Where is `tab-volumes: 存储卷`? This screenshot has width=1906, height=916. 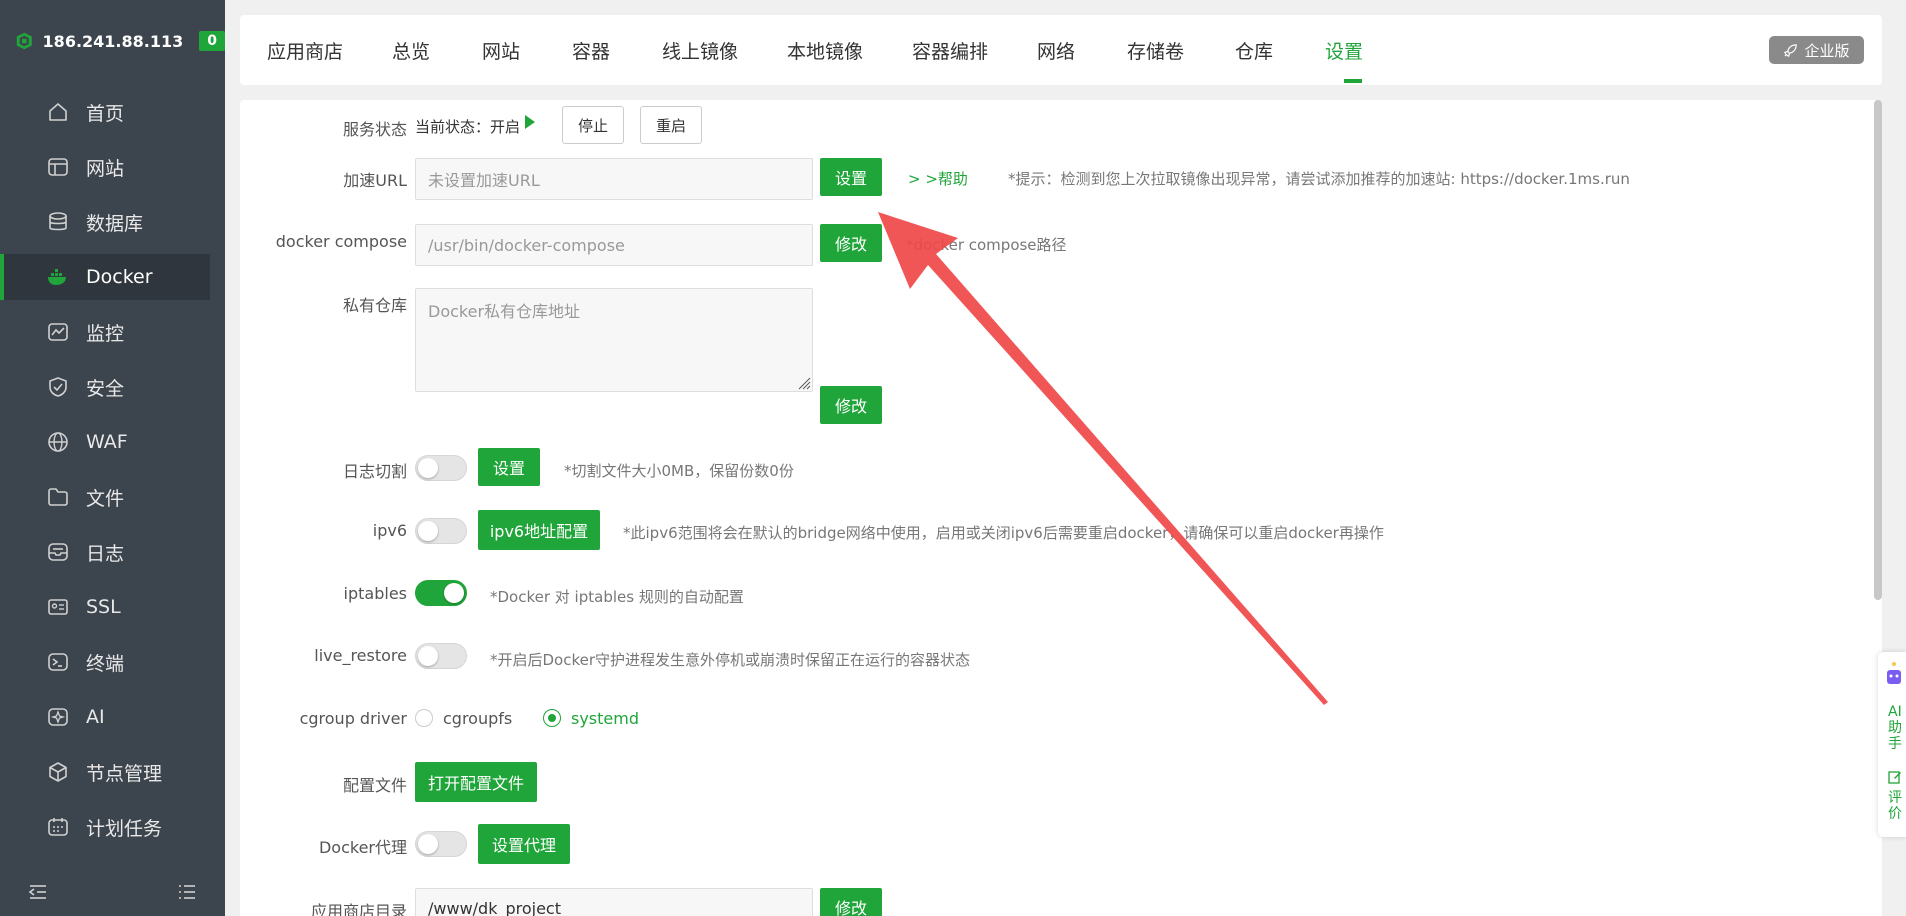
tab-volumes: 存储卷 is located at coordinates (1155, 50).